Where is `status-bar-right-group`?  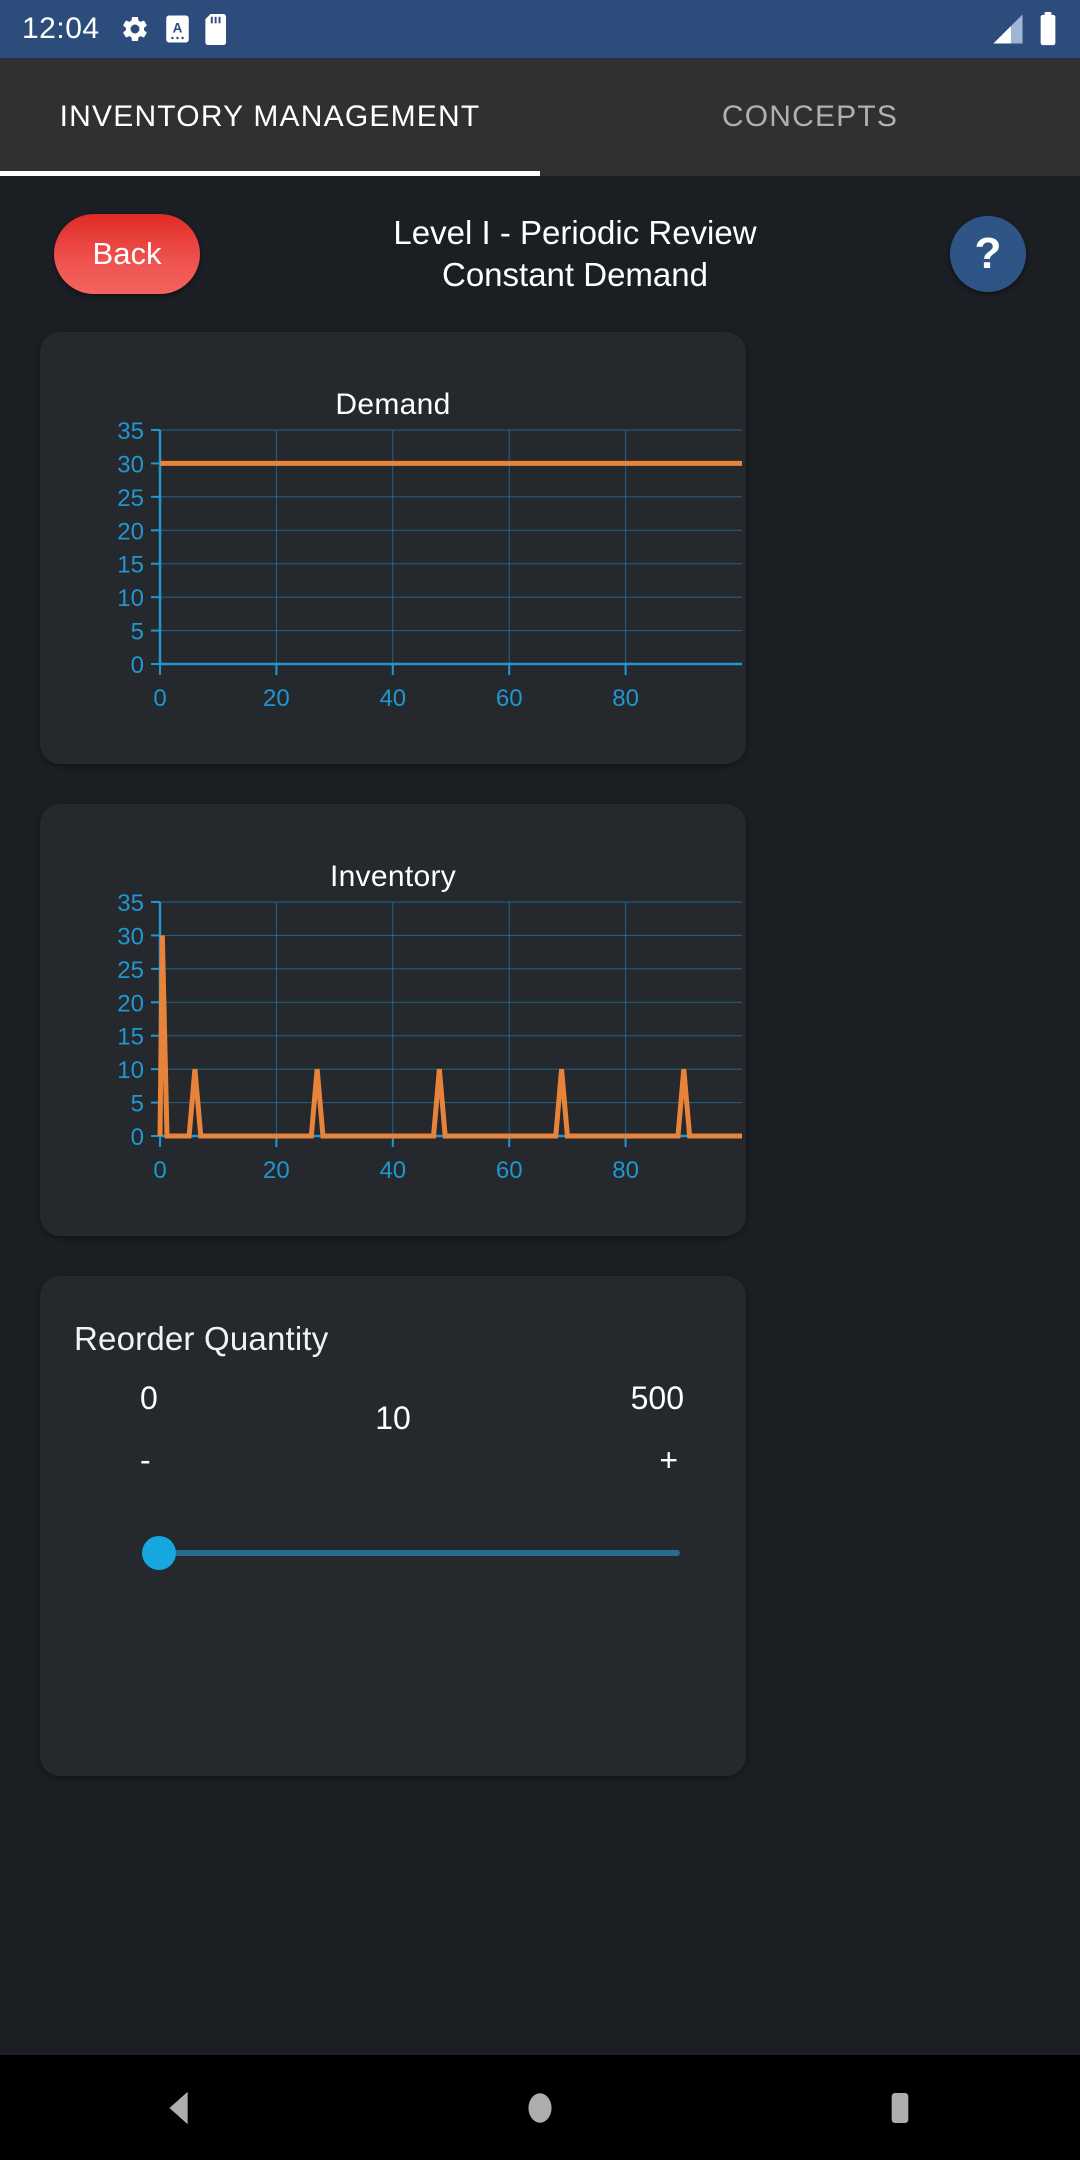
status-bar-right-group is located at coordinates (1024, 29).